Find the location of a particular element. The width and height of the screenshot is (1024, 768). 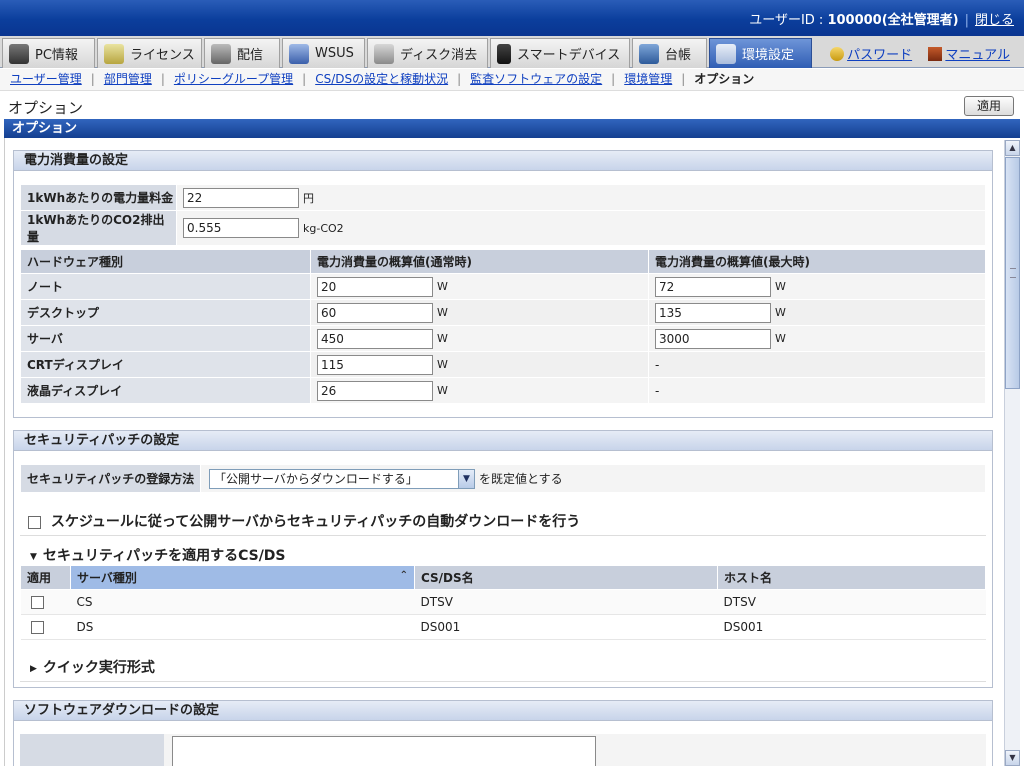

tab-disk-erase: ディスク消去 is located at coordinates (427, 53).